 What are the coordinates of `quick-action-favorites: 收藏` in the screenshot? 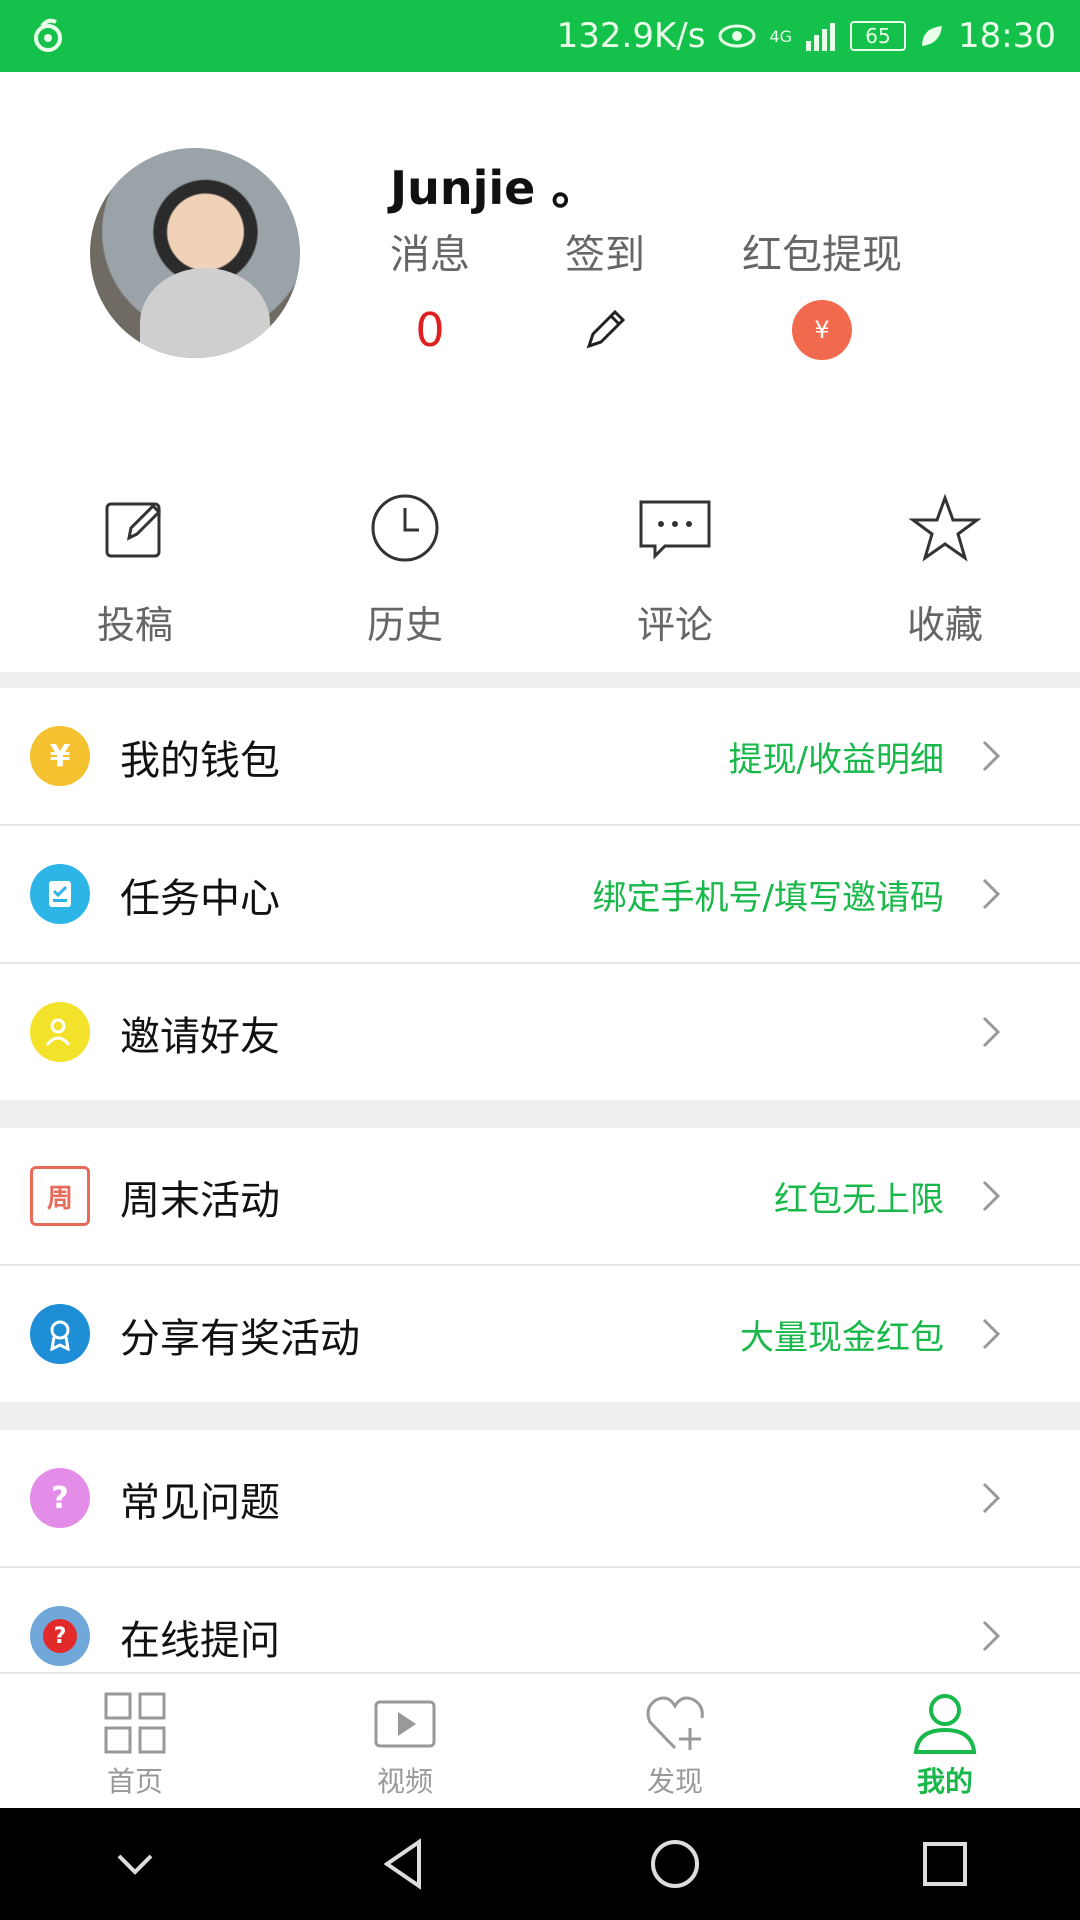 It's located at (945, 552).